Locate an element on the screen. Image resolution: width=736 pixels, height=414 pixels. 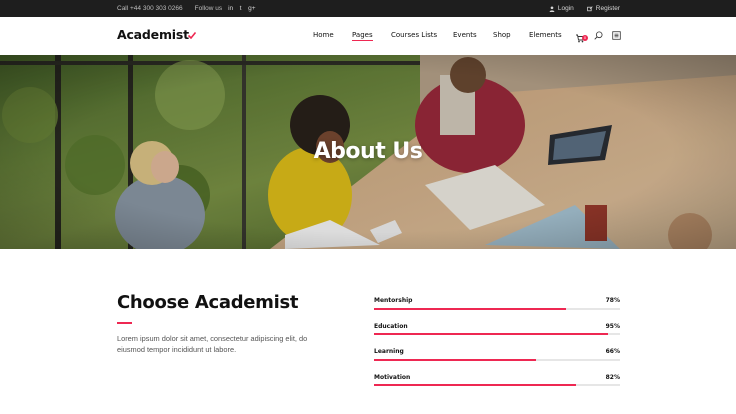
page-title: About Us is located at coordinates (368, 151).